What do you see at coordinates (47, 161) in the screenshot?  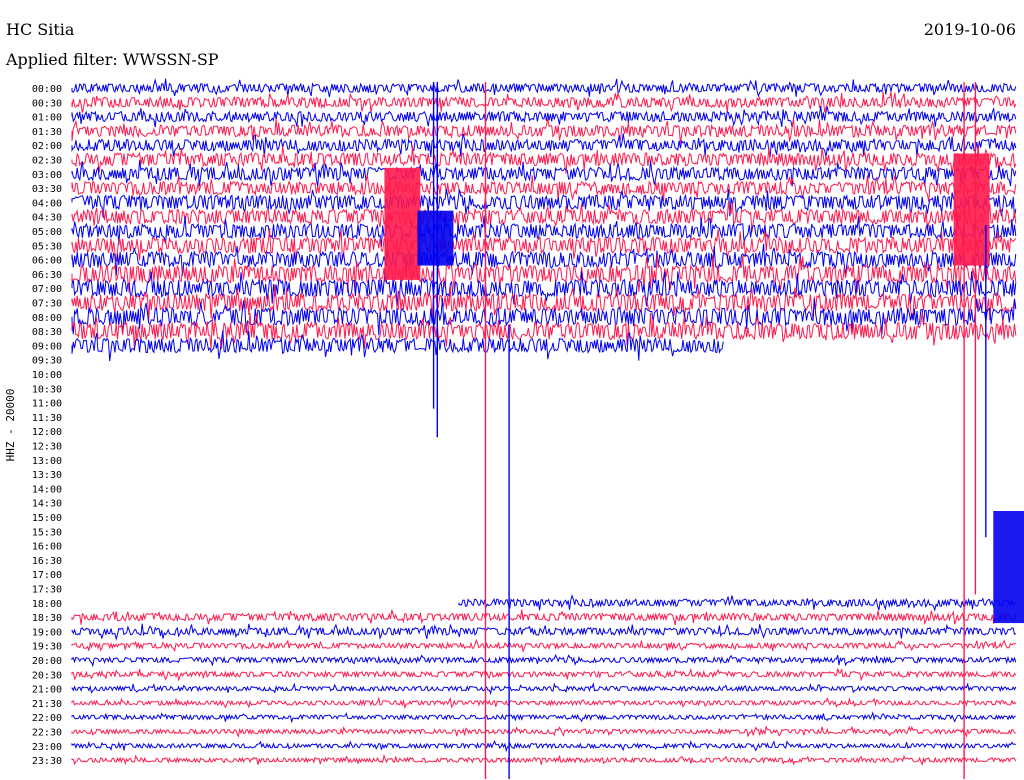 I see `time-label-0230: 02:30` at bounding box center [47, 161].